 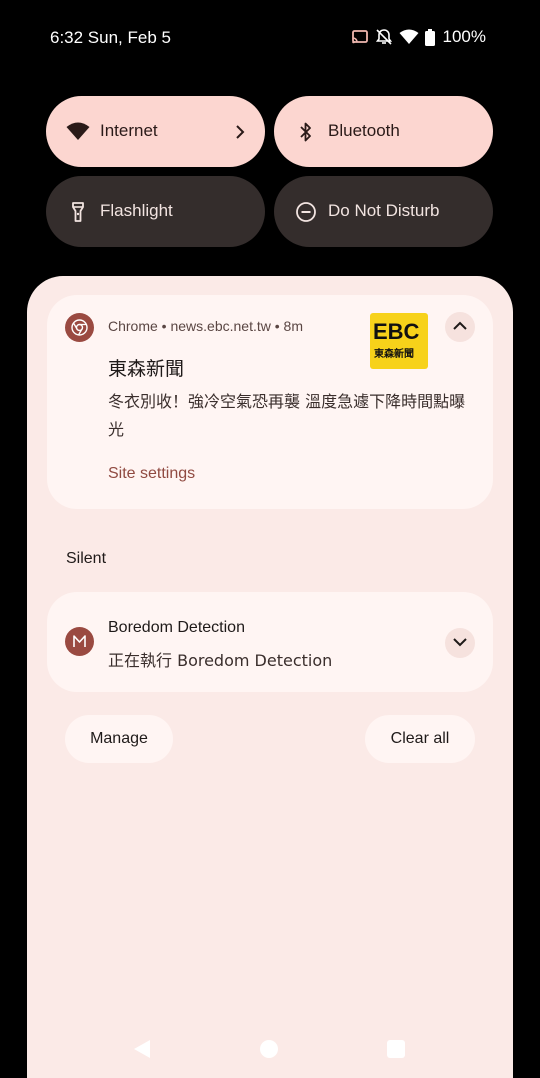 I want to click on back-icon, so click(x=142, y=1051).